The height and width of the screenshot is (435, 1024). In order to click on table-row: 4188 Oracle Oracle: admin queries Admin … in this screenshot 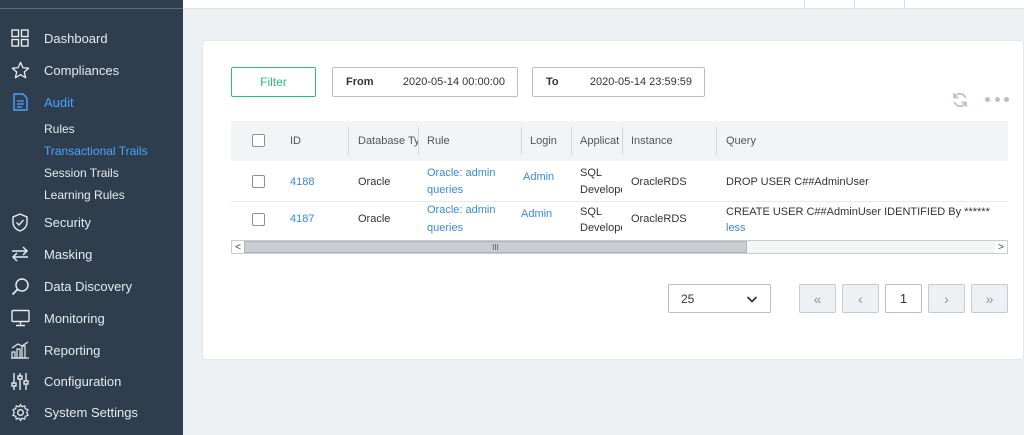, I will do `click(619, 182)`.